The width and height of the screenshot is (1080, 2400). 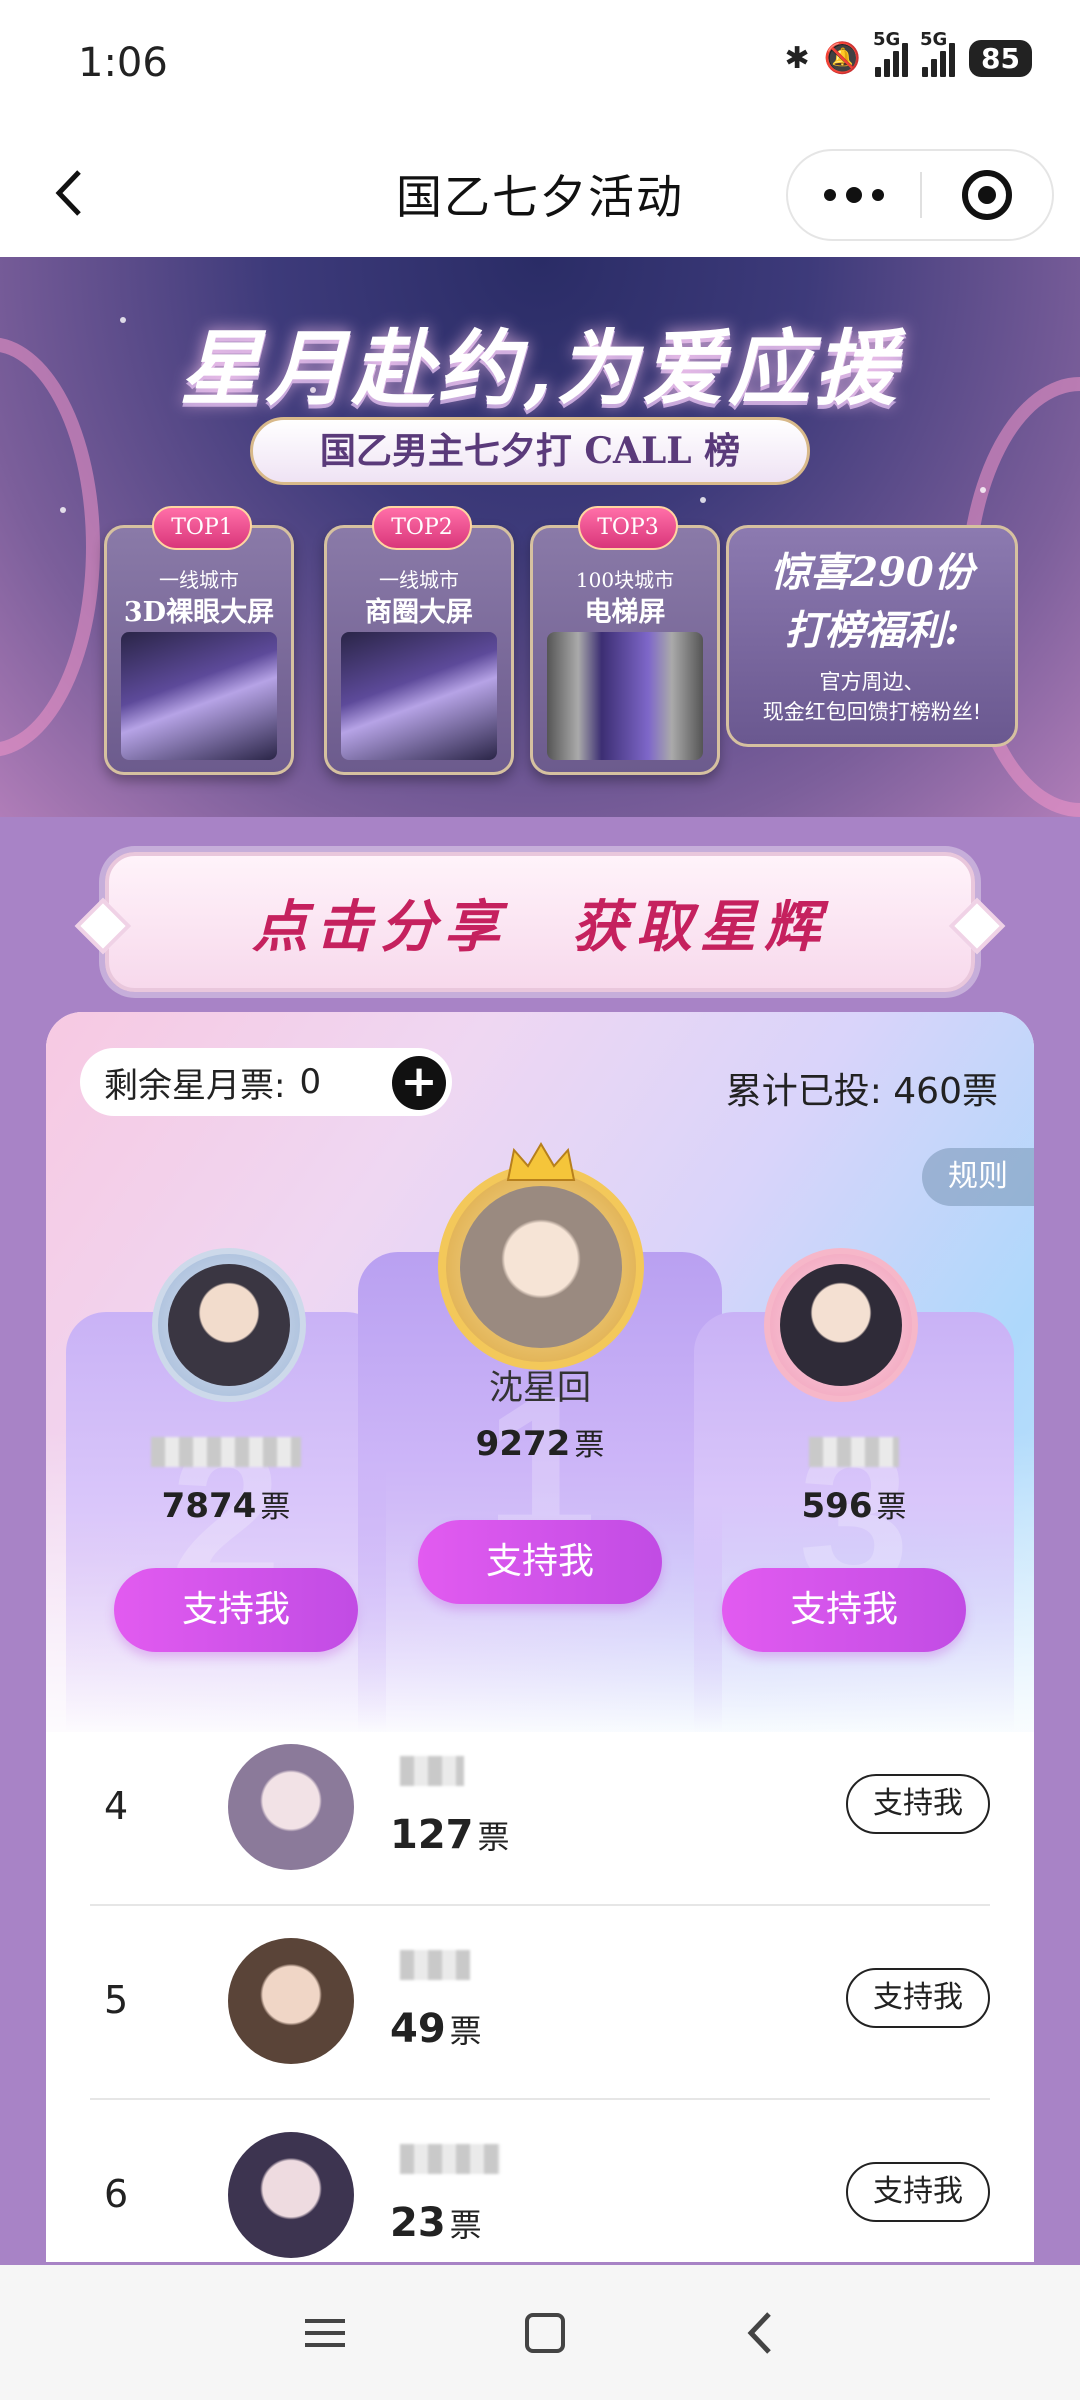 What do you see at coordinates (450, 1835) in the screenshot?
I see `votes-count: 127 票` at bounding box center [450, 1835].